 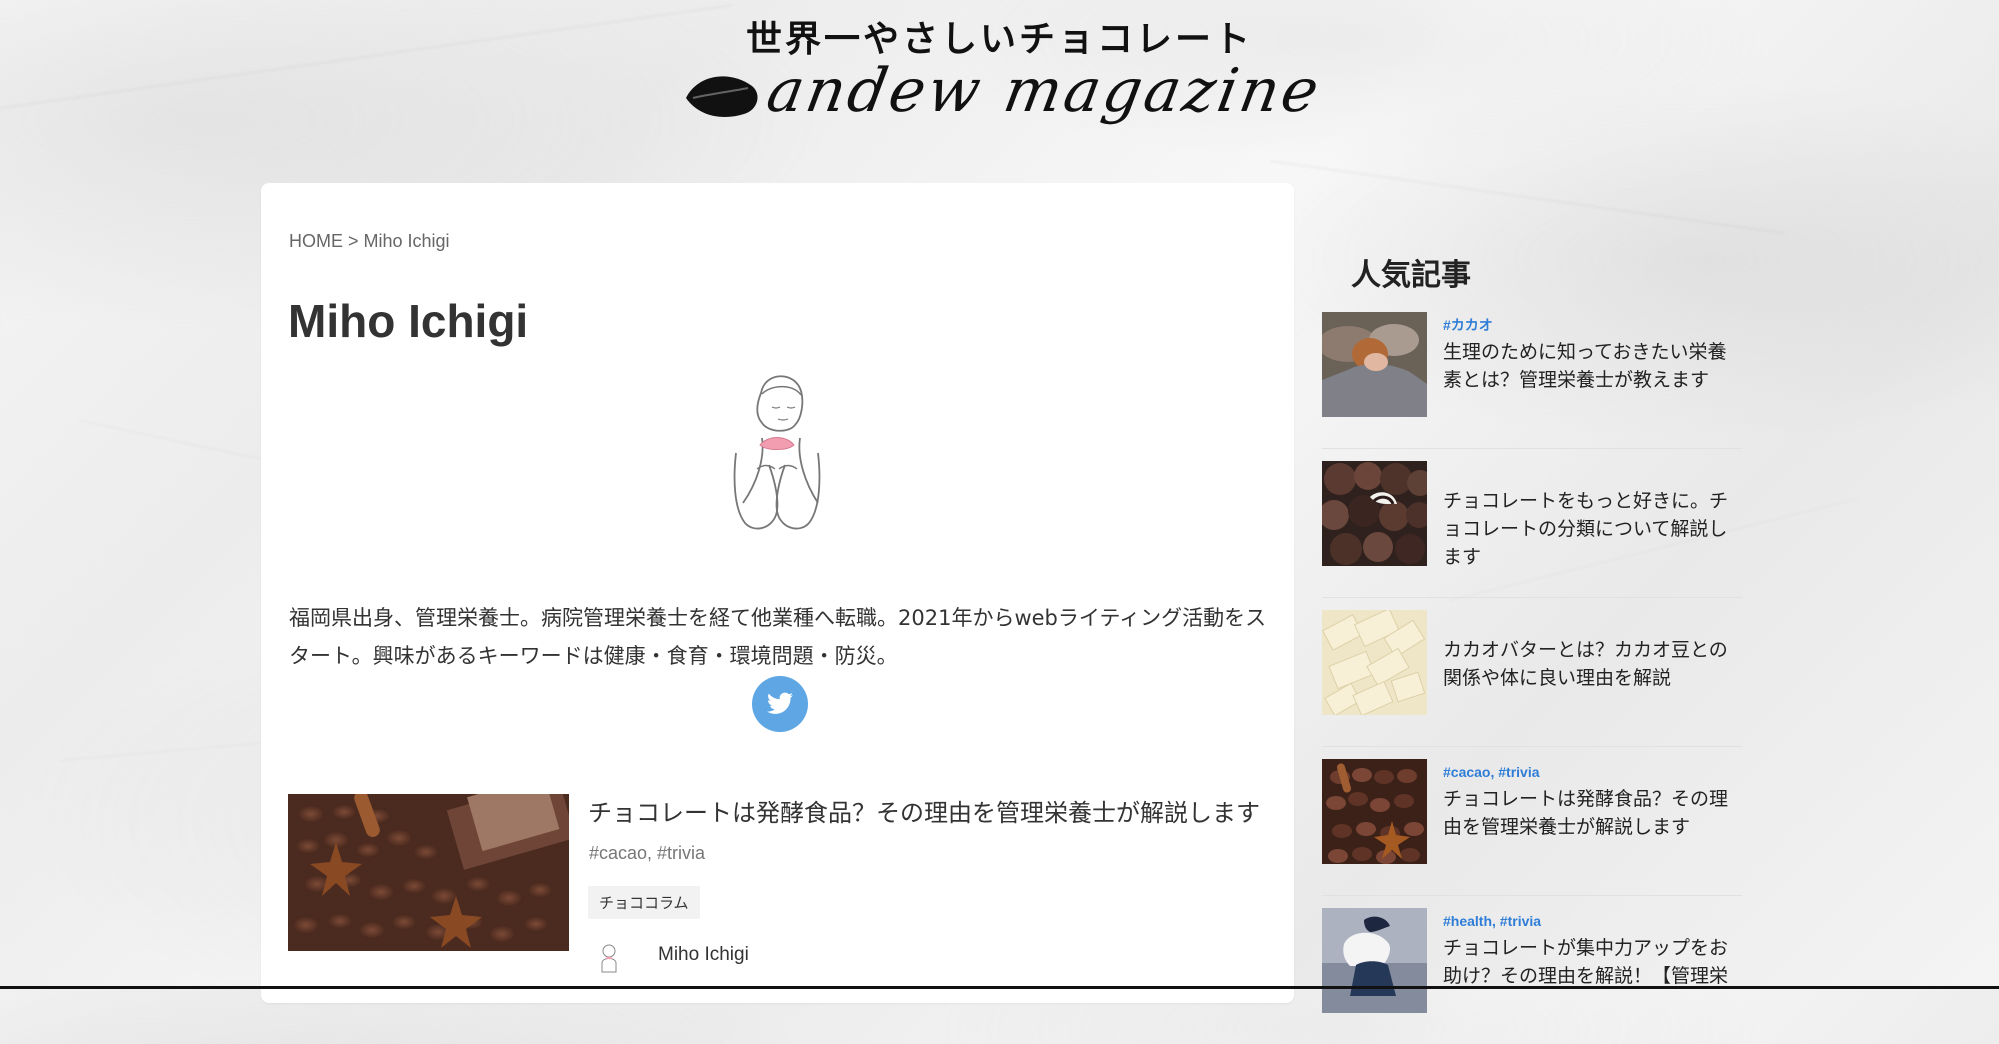 I want to click on site-logo: andew magazine, so click(x=1003, y=99).